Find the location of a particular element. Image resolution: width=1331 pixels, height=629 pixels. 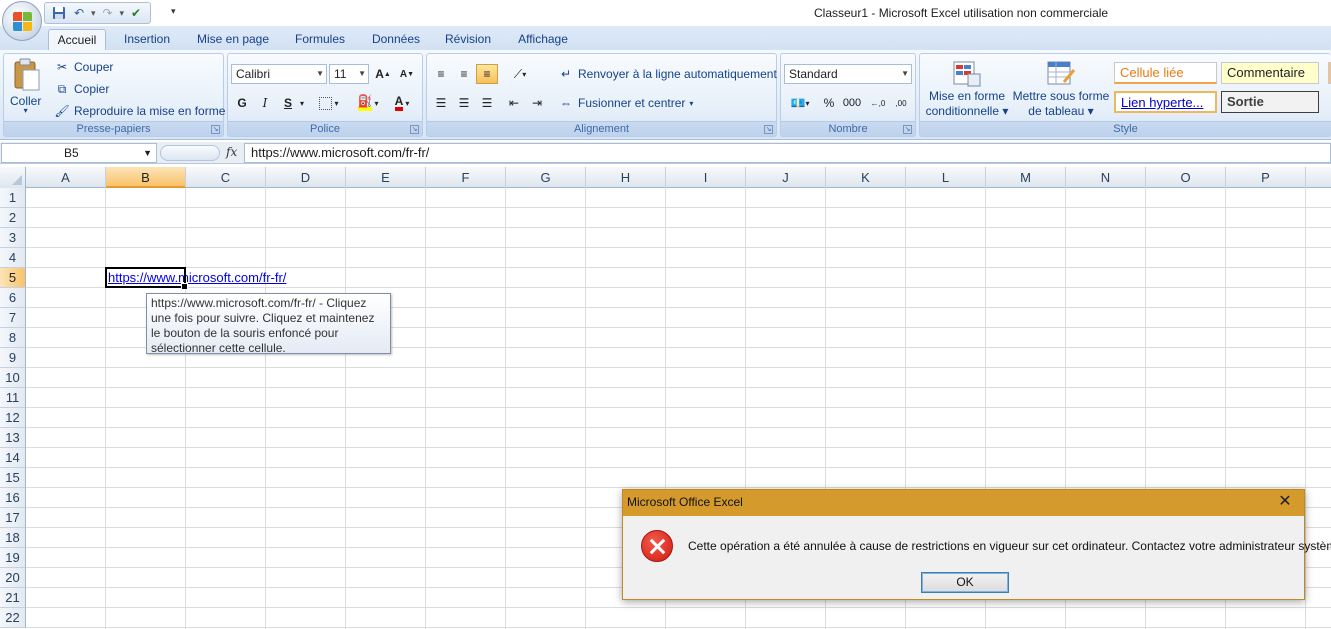

column-header-f: F is located at coordinates (466, 177).